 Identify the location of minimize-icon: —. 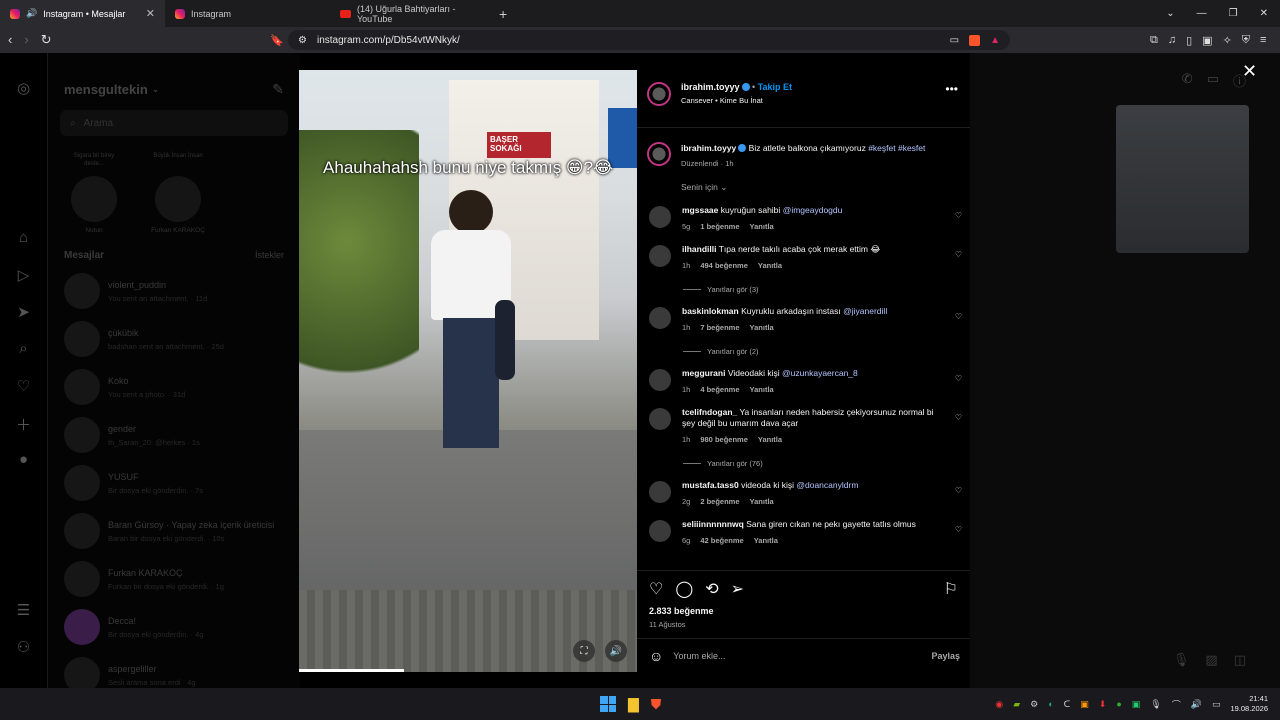
(1202, 13).